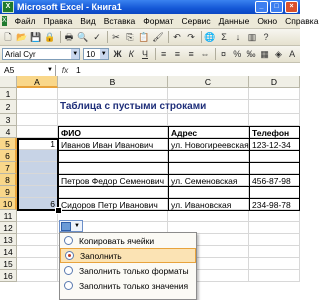  I want to click on font-name-select: Arial Cyr ▼, so click(41, 54).